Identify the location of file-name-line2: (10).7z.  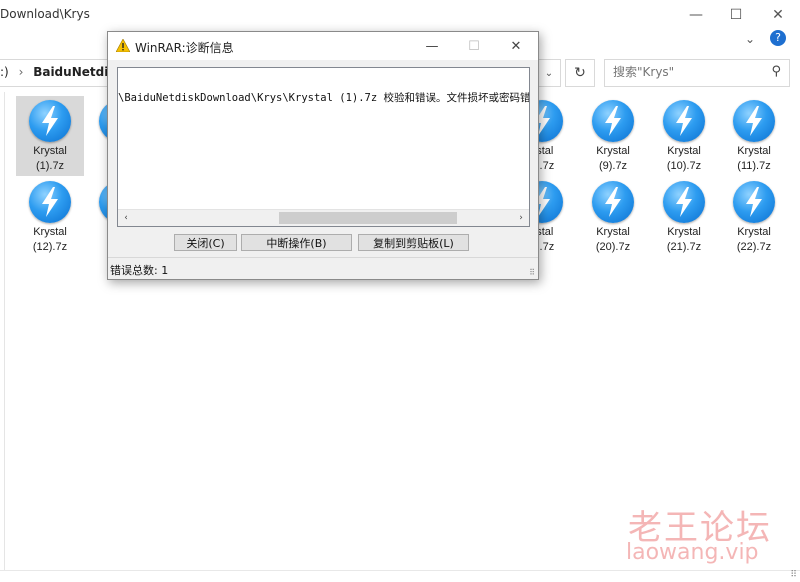
(684, 166).